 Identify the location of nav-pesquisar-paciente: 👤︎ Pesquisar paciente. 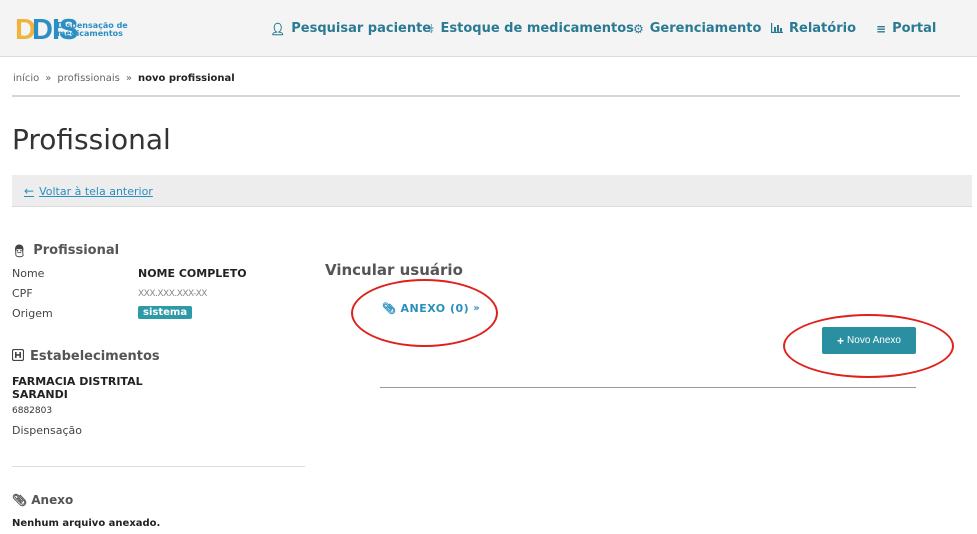
(350, 28).